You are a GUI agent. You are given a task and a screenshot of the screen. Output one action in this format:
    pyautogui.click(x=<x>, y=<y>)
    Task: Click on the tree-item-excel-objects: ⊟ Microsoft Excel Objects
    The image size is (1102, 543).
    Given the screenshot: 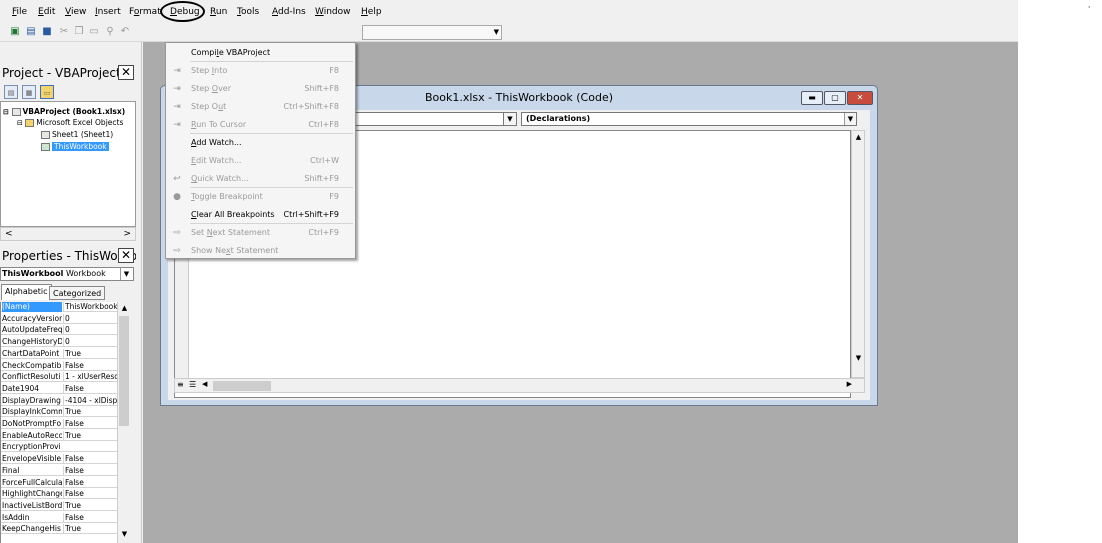 What is the action you would take?
    pyautogui.click(x=70, y=122)
    